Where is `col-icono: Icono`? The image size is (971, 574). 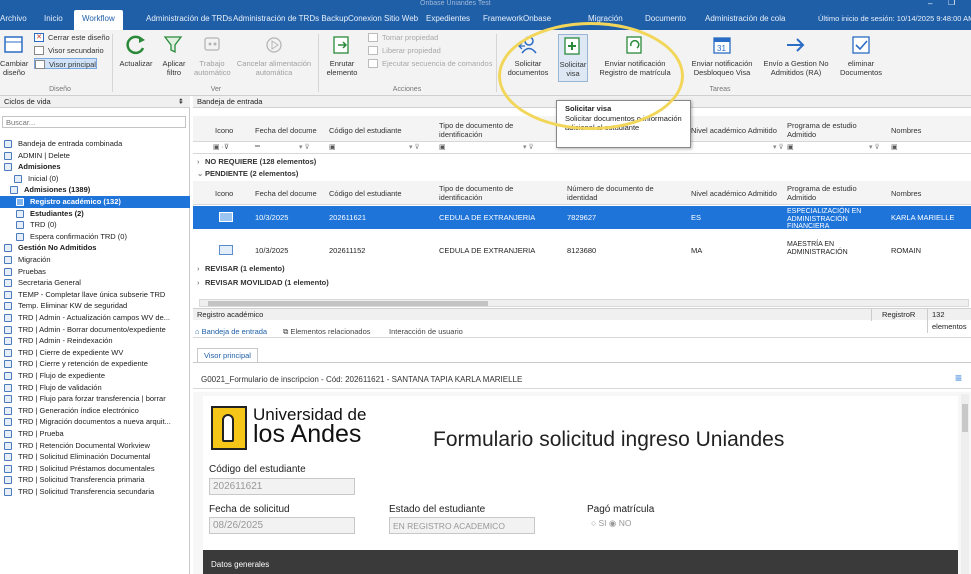
col-icono: Icono is located at coordinates (224, 193).